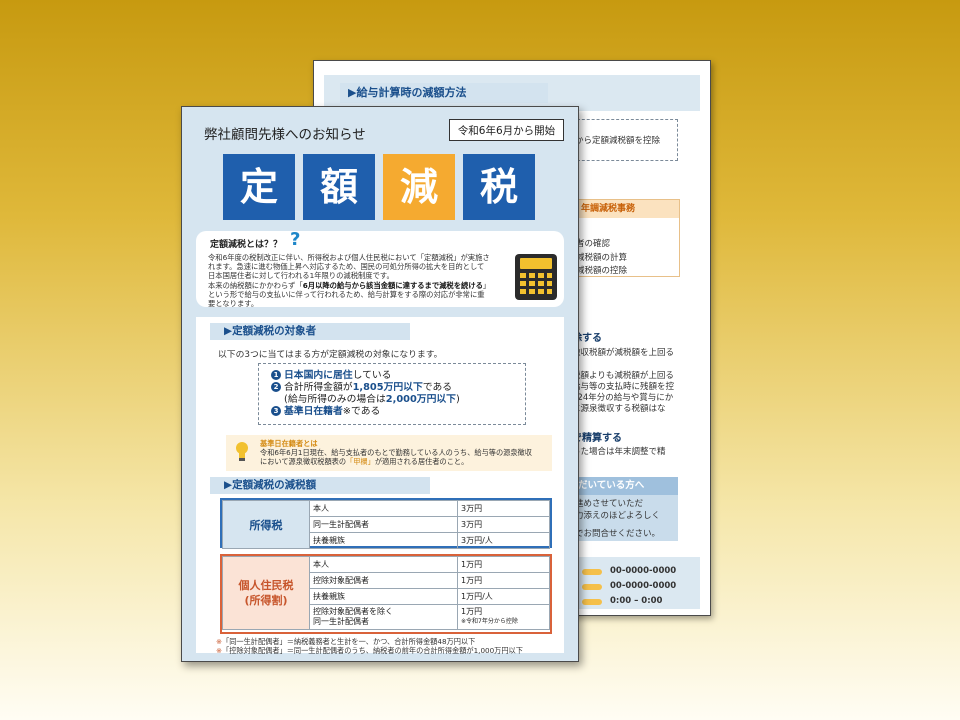 Image resolution: width=960 pixels, height=720 pixels. Describe the element at coordinates (339, 187) in the screenshot. I see `title-tile-2: 額` at that location.